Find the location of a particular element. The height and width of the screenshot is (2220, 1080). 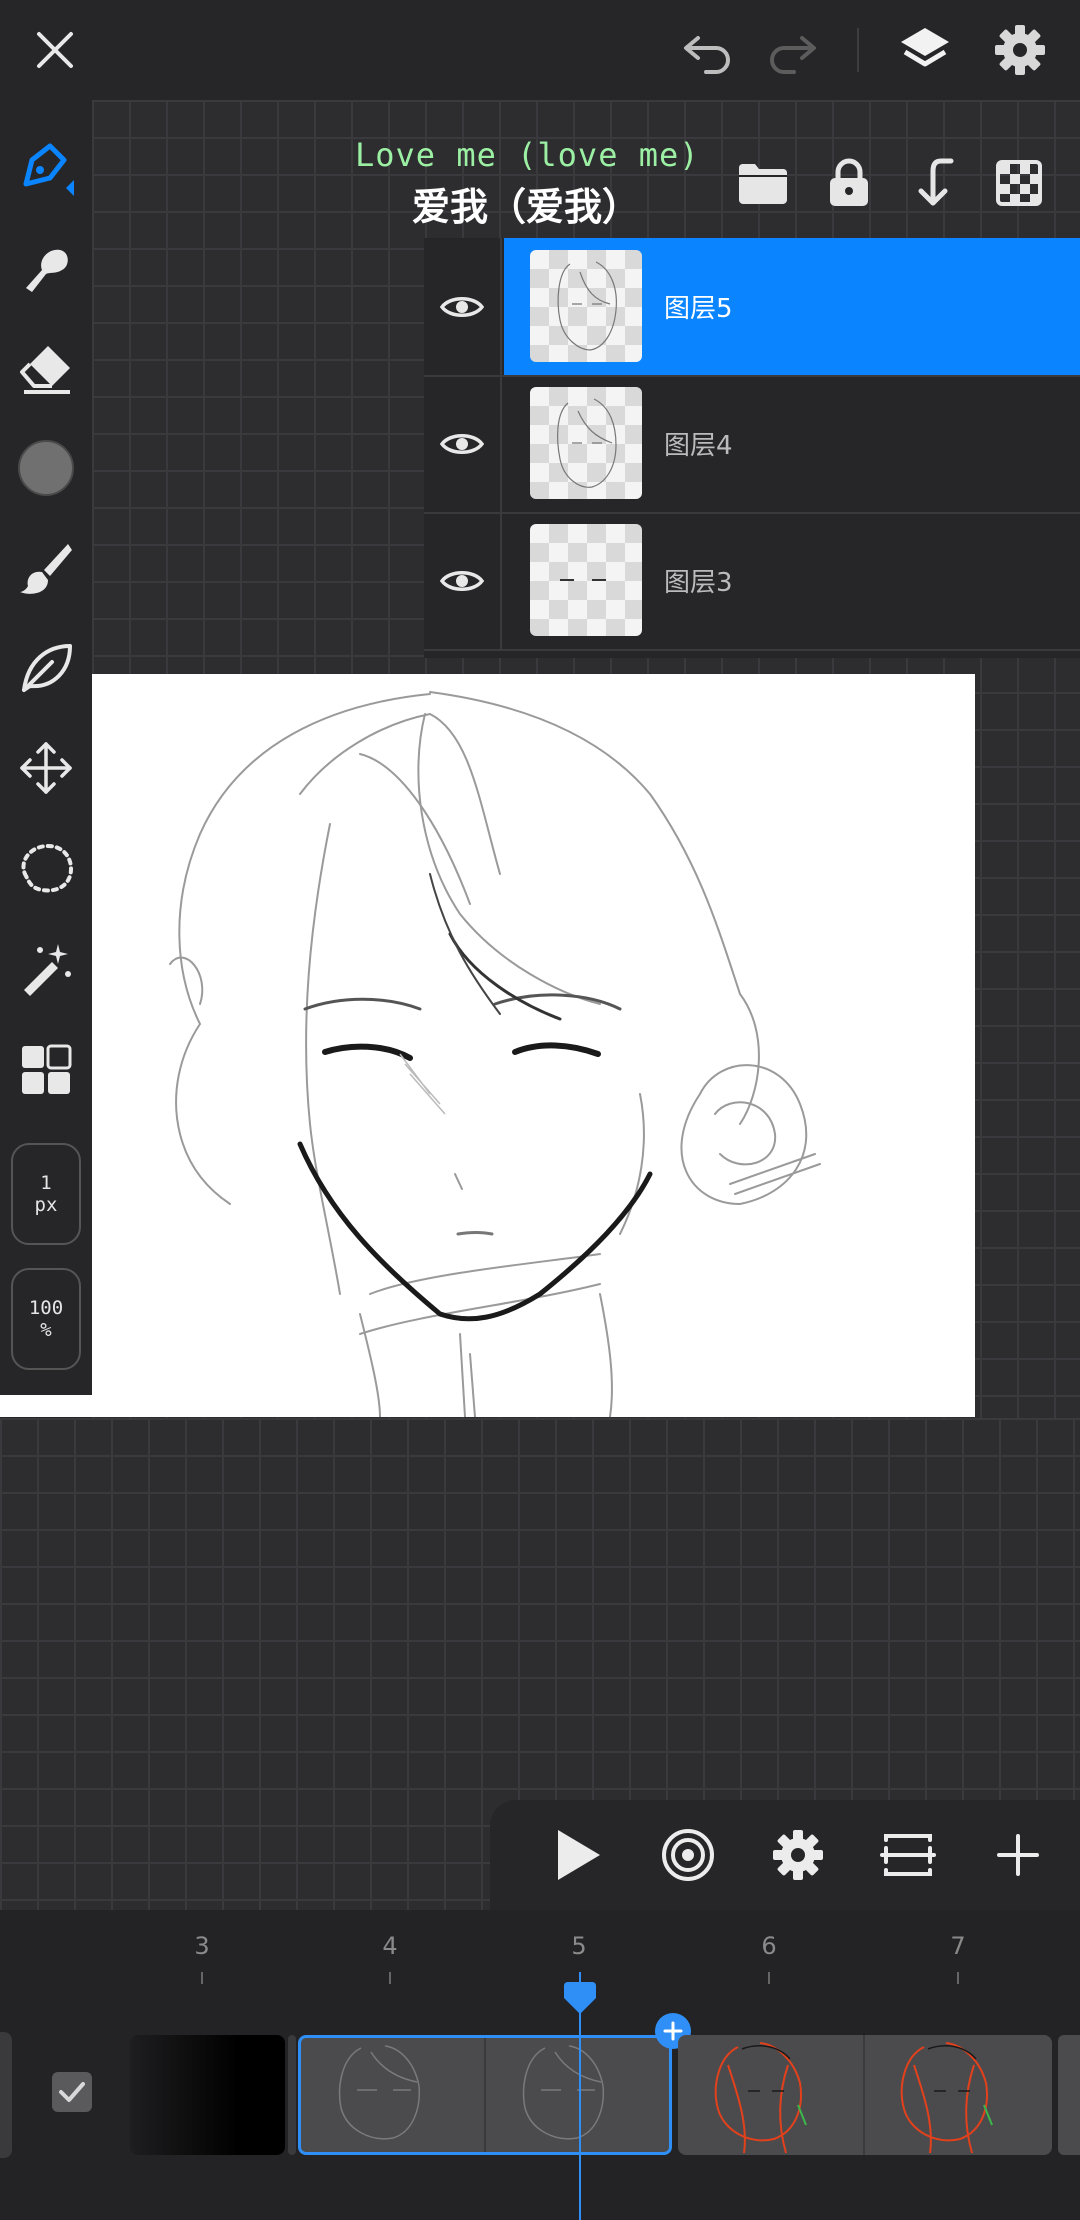

layer-row: 图层5 is located at coordinates (752, 307).